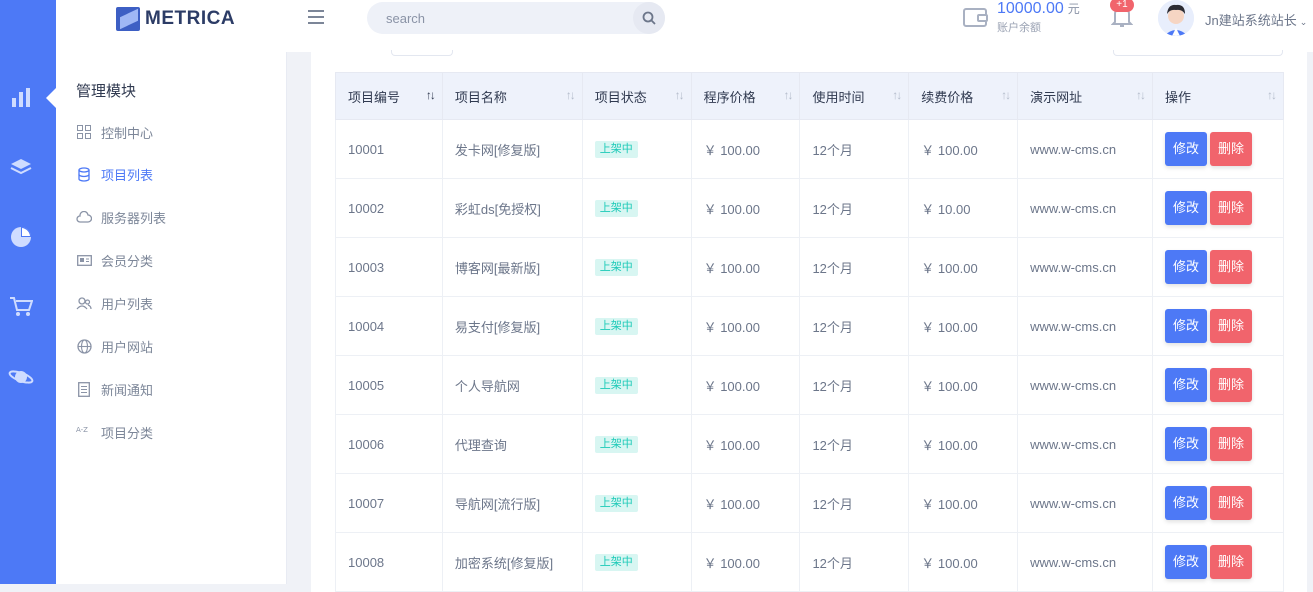 Image resolution: width=1313 pixels, height=592 pixels. I want to click on user-menu: Jn建站系统站长 ⌄, so click(1256, 19).